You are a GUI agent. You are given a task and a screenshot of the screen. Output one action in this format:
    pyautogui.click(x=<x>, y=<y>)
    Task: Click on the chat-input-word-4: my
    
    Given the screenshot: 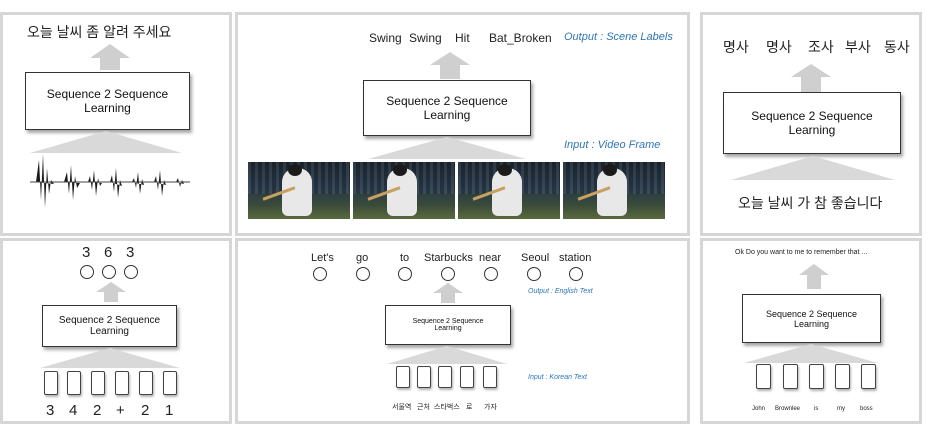 What is the action you would take?
    pyautogui.click(x=841, y=409)
    